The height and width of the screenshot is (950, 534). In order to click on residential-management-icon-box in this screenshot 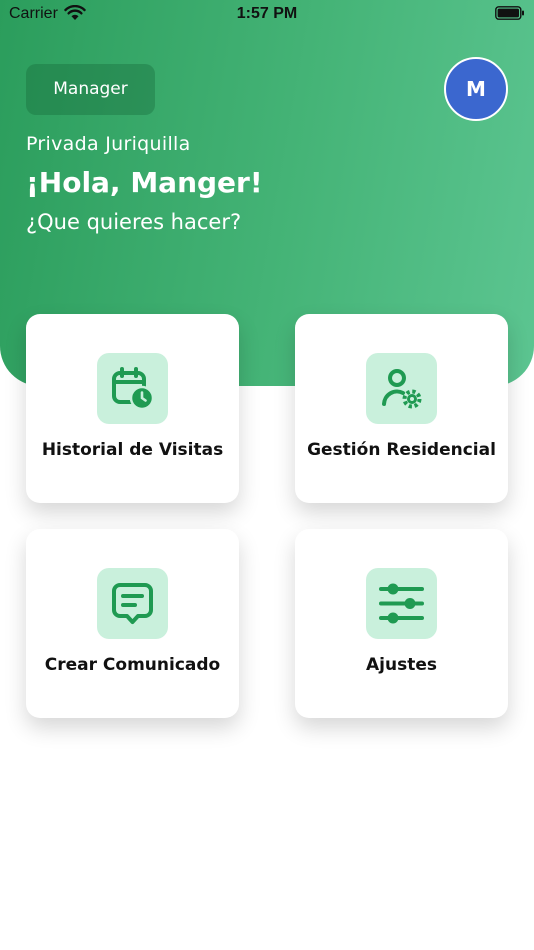, I will do `click(401, 388)`.